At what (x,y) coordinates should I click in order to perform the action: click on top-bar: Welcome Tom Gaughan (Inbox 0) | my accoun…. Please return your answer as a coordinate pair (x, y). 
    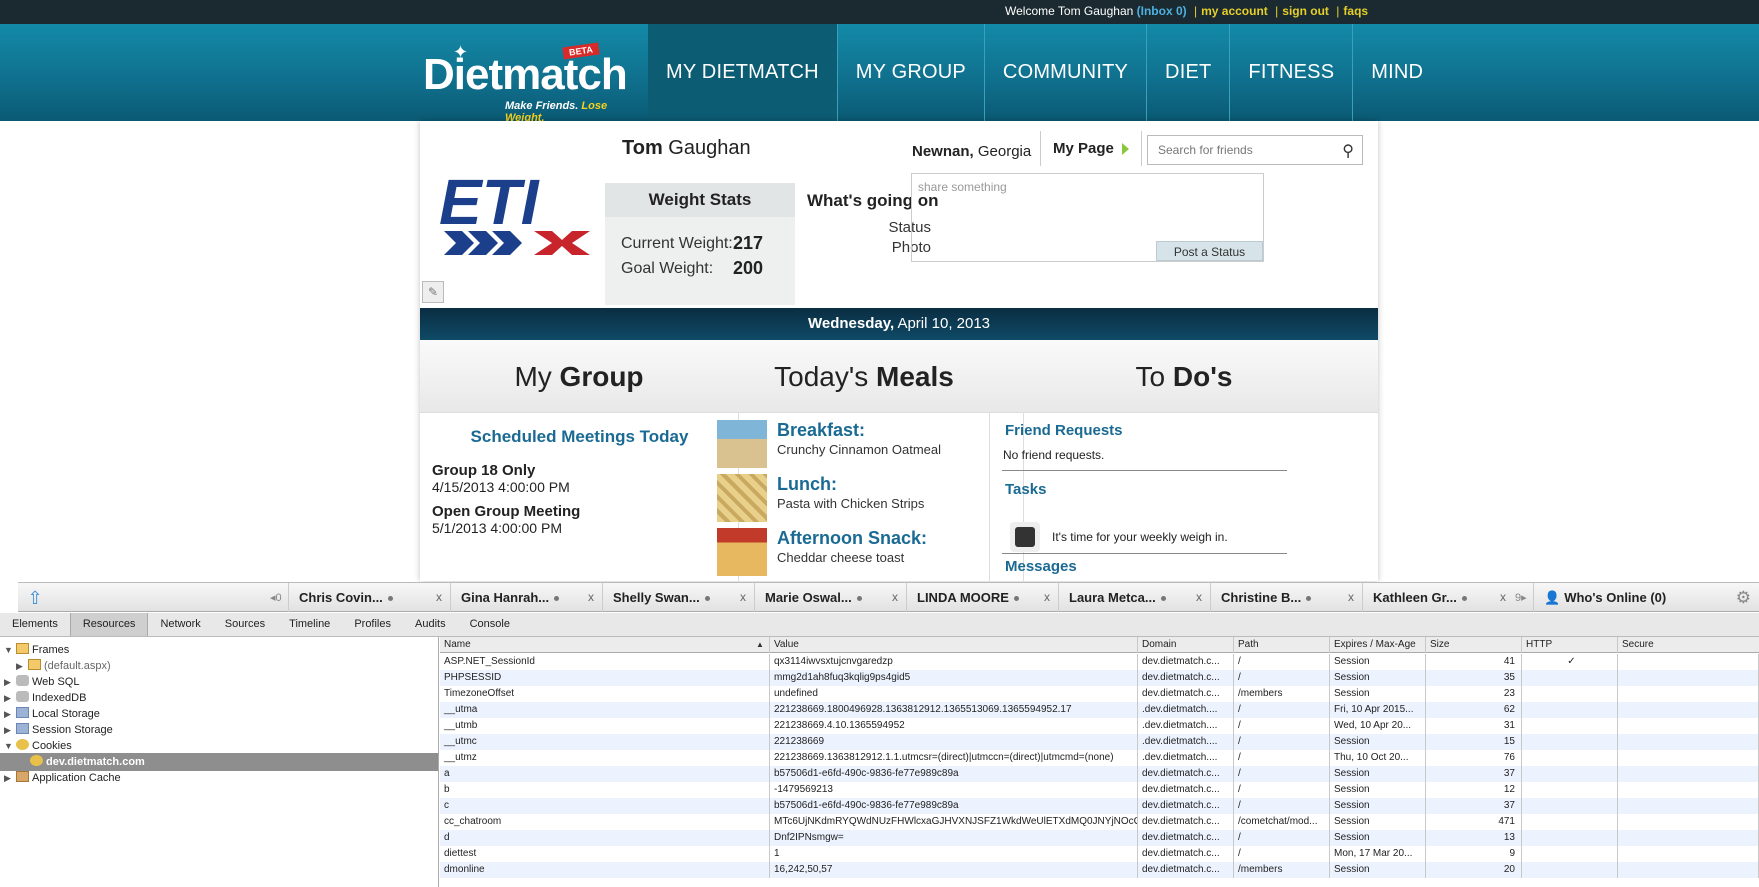
    Looking at the image, I should click on (879, 12).